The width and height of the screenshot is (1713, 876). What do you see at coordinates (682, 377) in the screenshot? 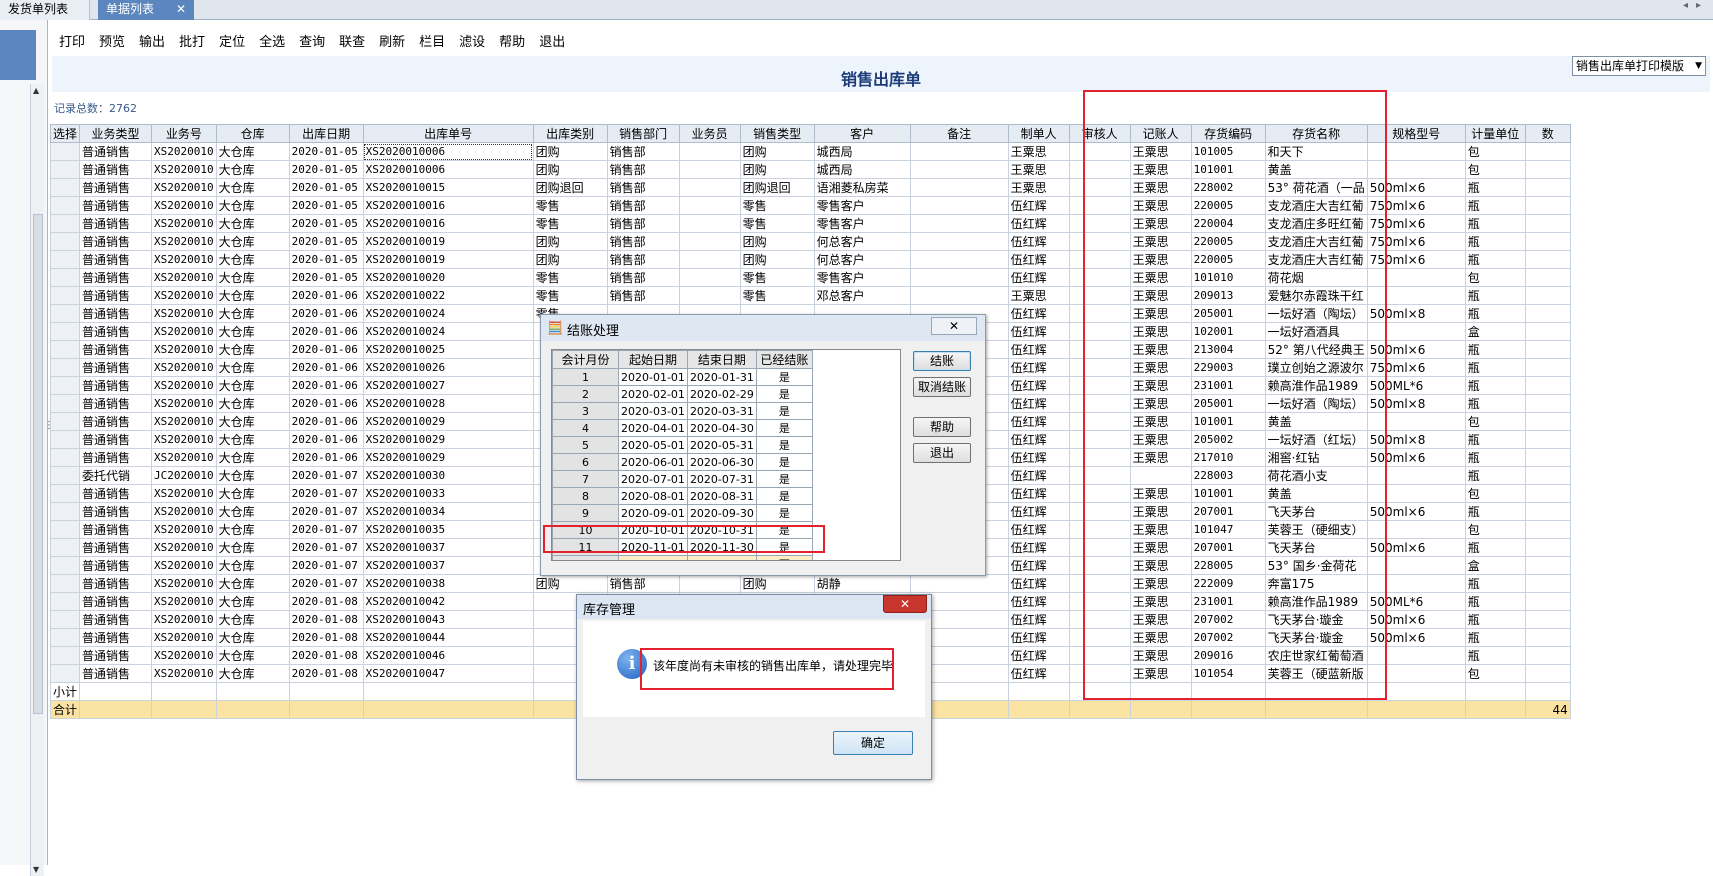
I see `month-row: 1 2020-01-01 2020-01-31 是` at bounding box center [682, 377].